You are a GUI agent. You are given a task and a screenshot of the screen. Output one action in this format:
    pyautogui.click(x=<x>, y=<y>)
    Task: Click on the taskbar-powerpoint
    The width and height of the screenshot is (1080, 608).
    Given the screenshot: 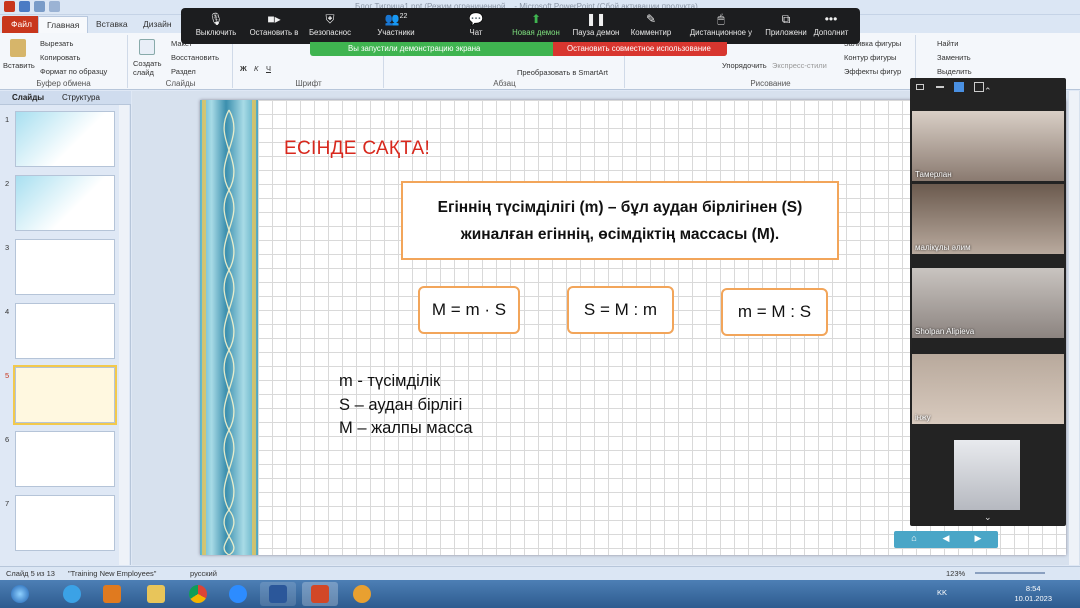 What is the action you would take?
    pyautogui.click(x=320, y=594)
    